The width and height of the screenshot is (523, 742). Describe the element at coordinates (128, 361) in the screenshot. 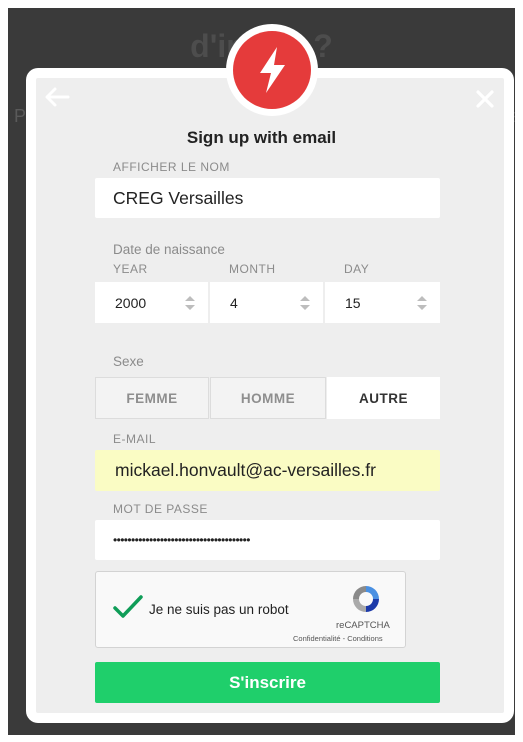

I see `gender-label: Sexe` at that location.